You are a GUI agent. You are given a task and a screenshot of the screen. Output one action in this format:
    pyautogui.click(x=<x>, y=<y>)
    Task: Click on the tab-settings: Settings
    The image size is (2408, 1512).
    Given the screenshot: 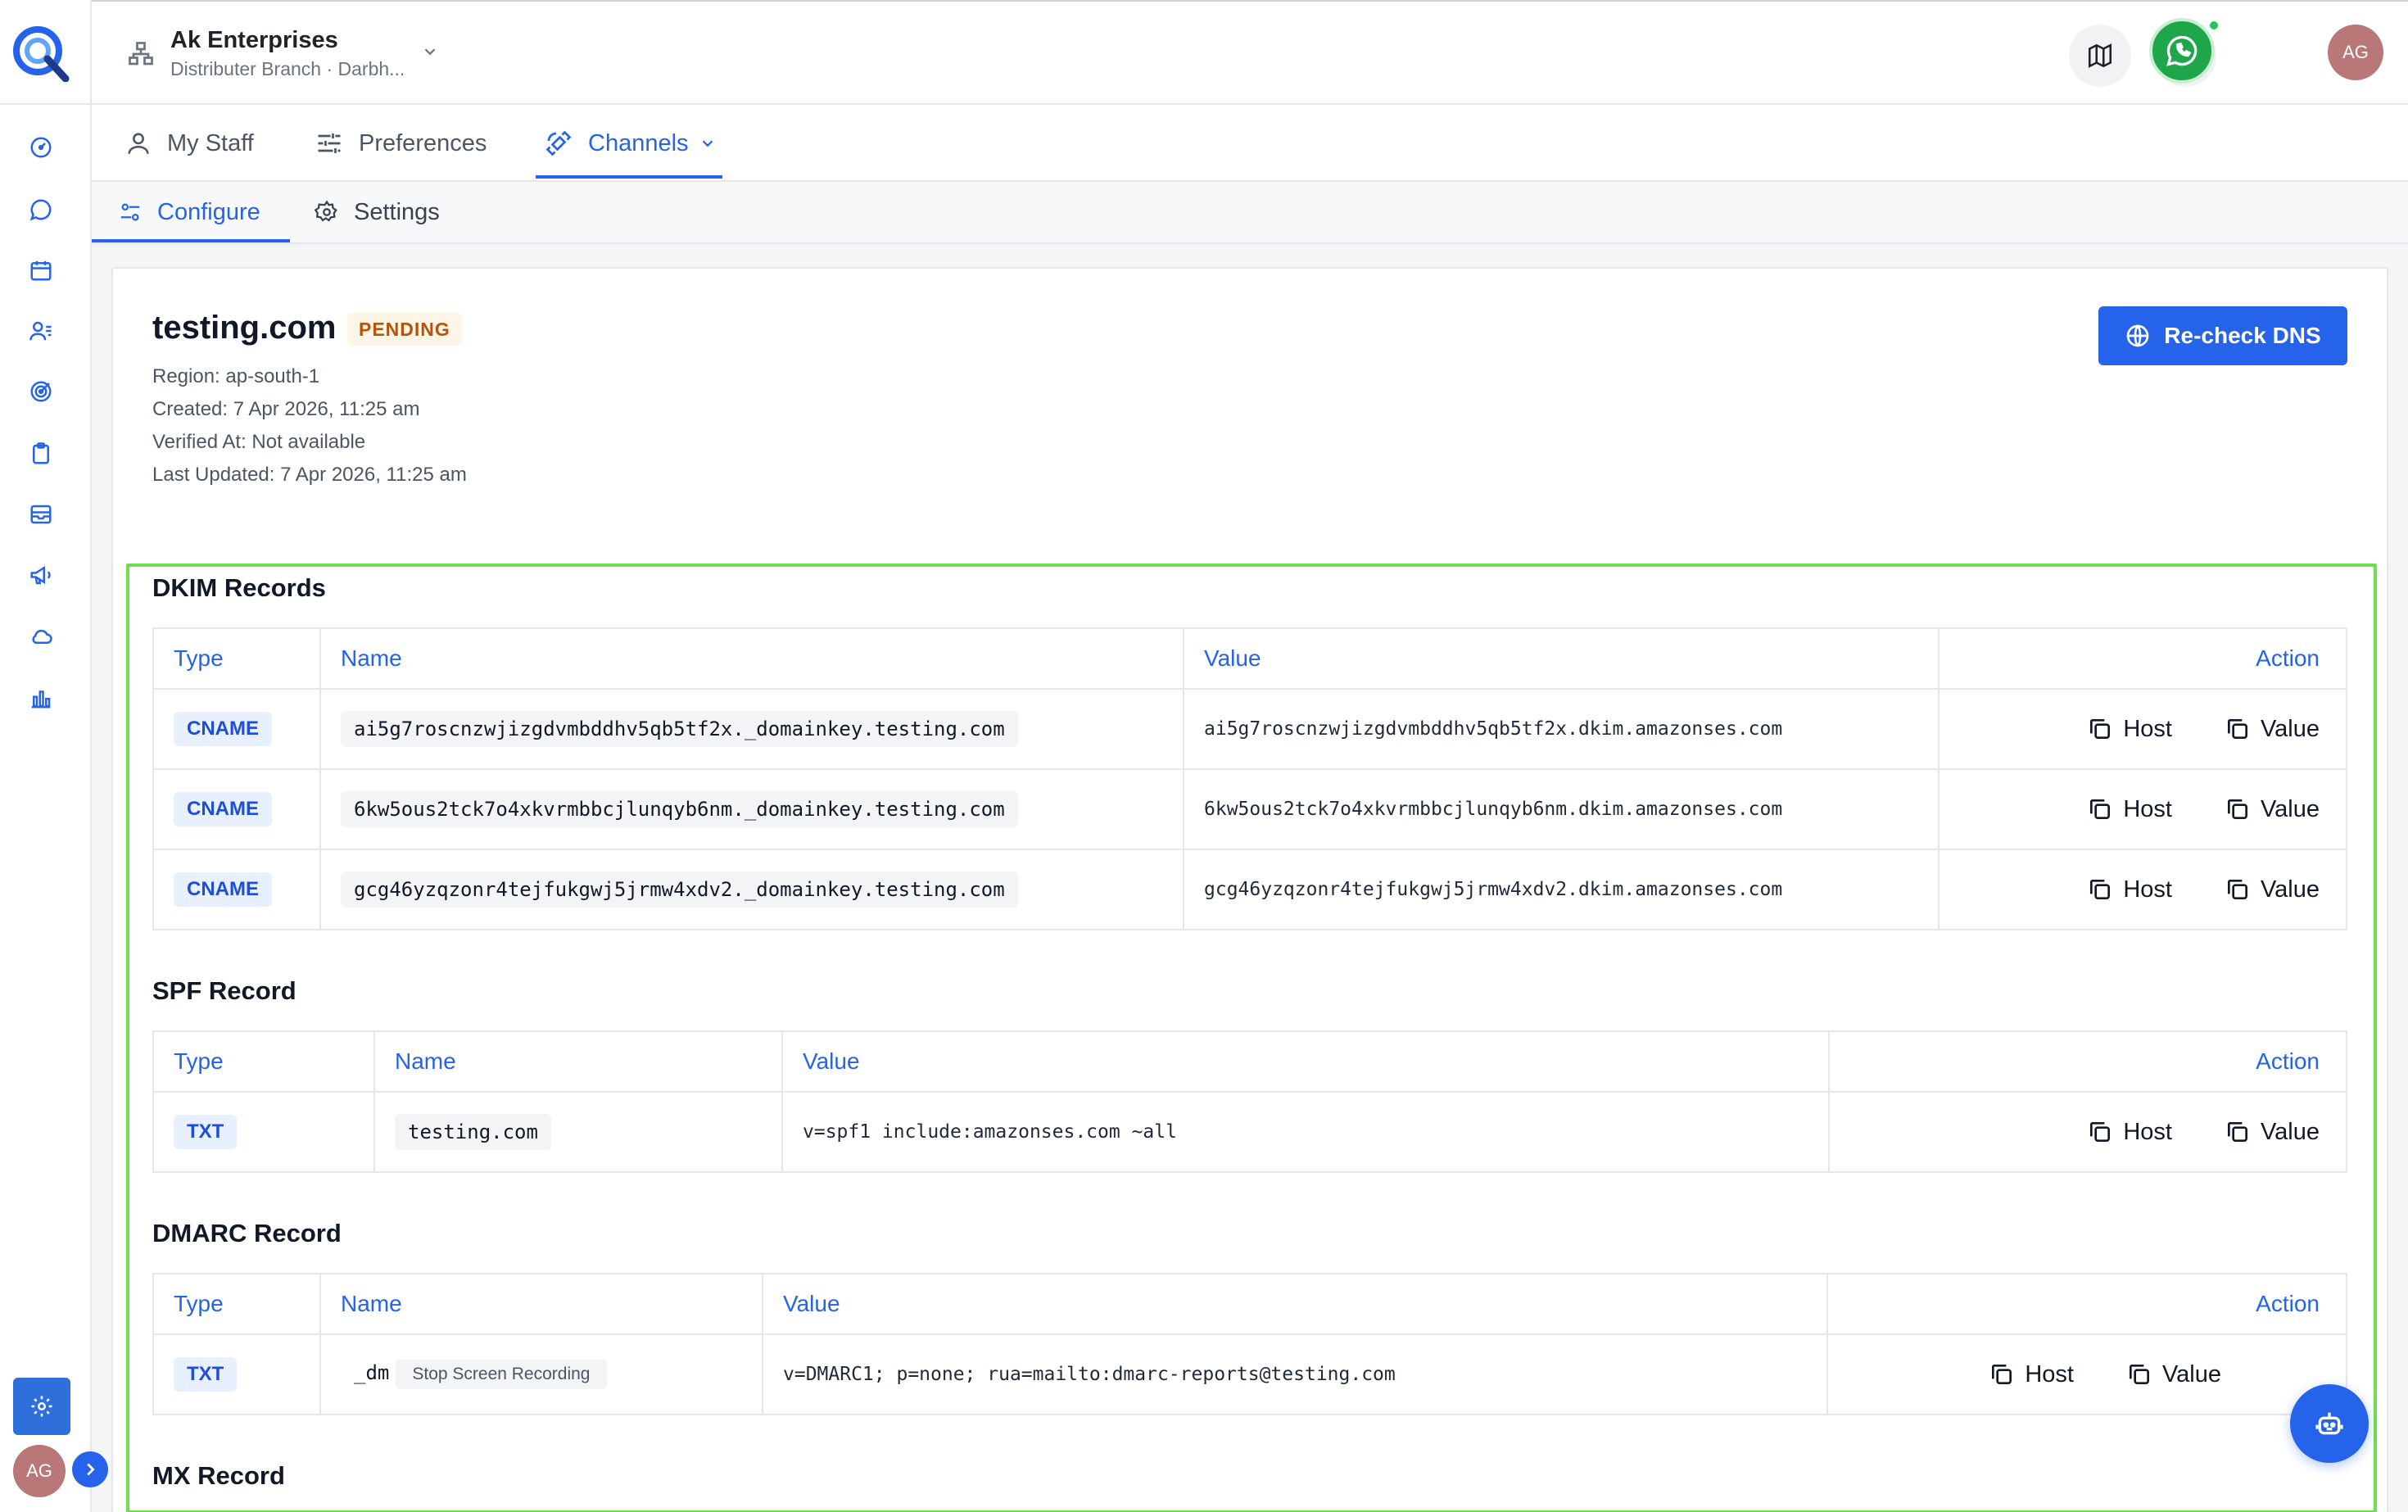 What is the action you would take?
    pyautogui.click(x=377, y=212)
    